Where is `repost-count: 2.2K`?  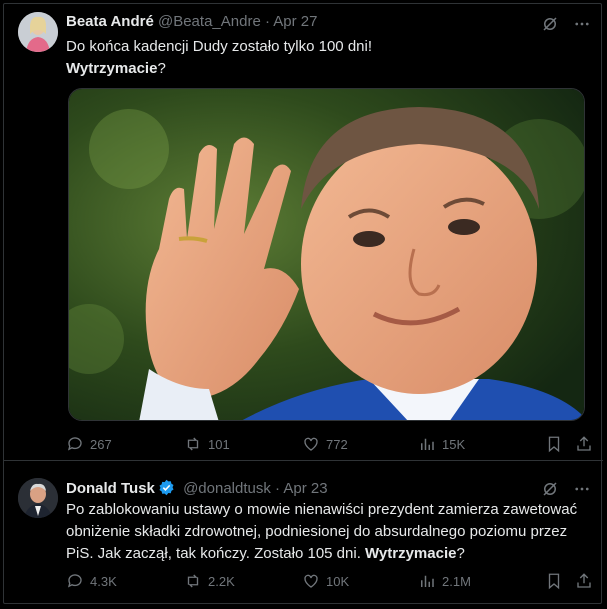 repost-count: 2.2K is located at coordinates (221, 581).